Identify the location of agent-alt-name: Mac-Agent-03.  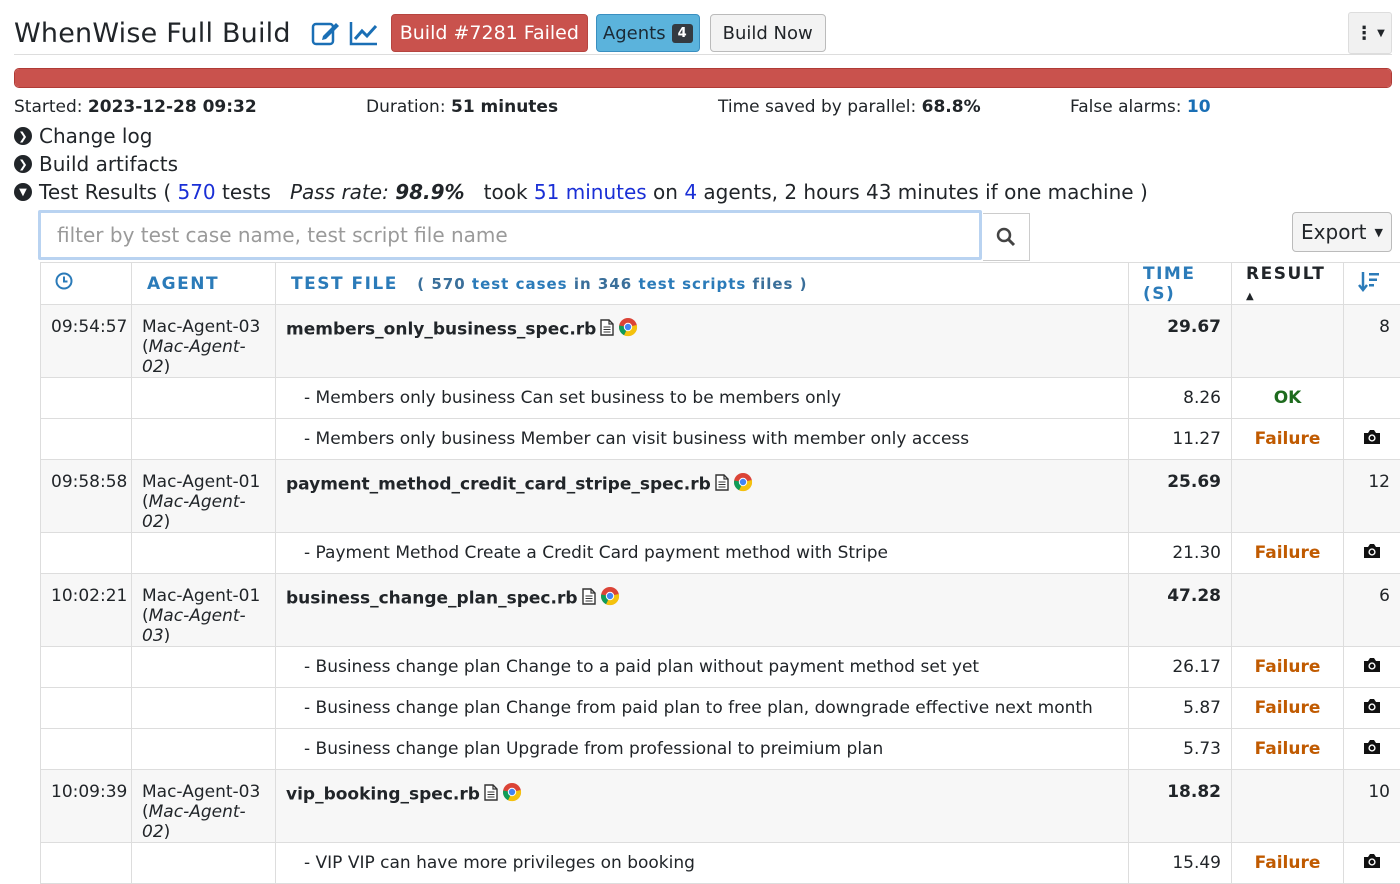
(194, 626).